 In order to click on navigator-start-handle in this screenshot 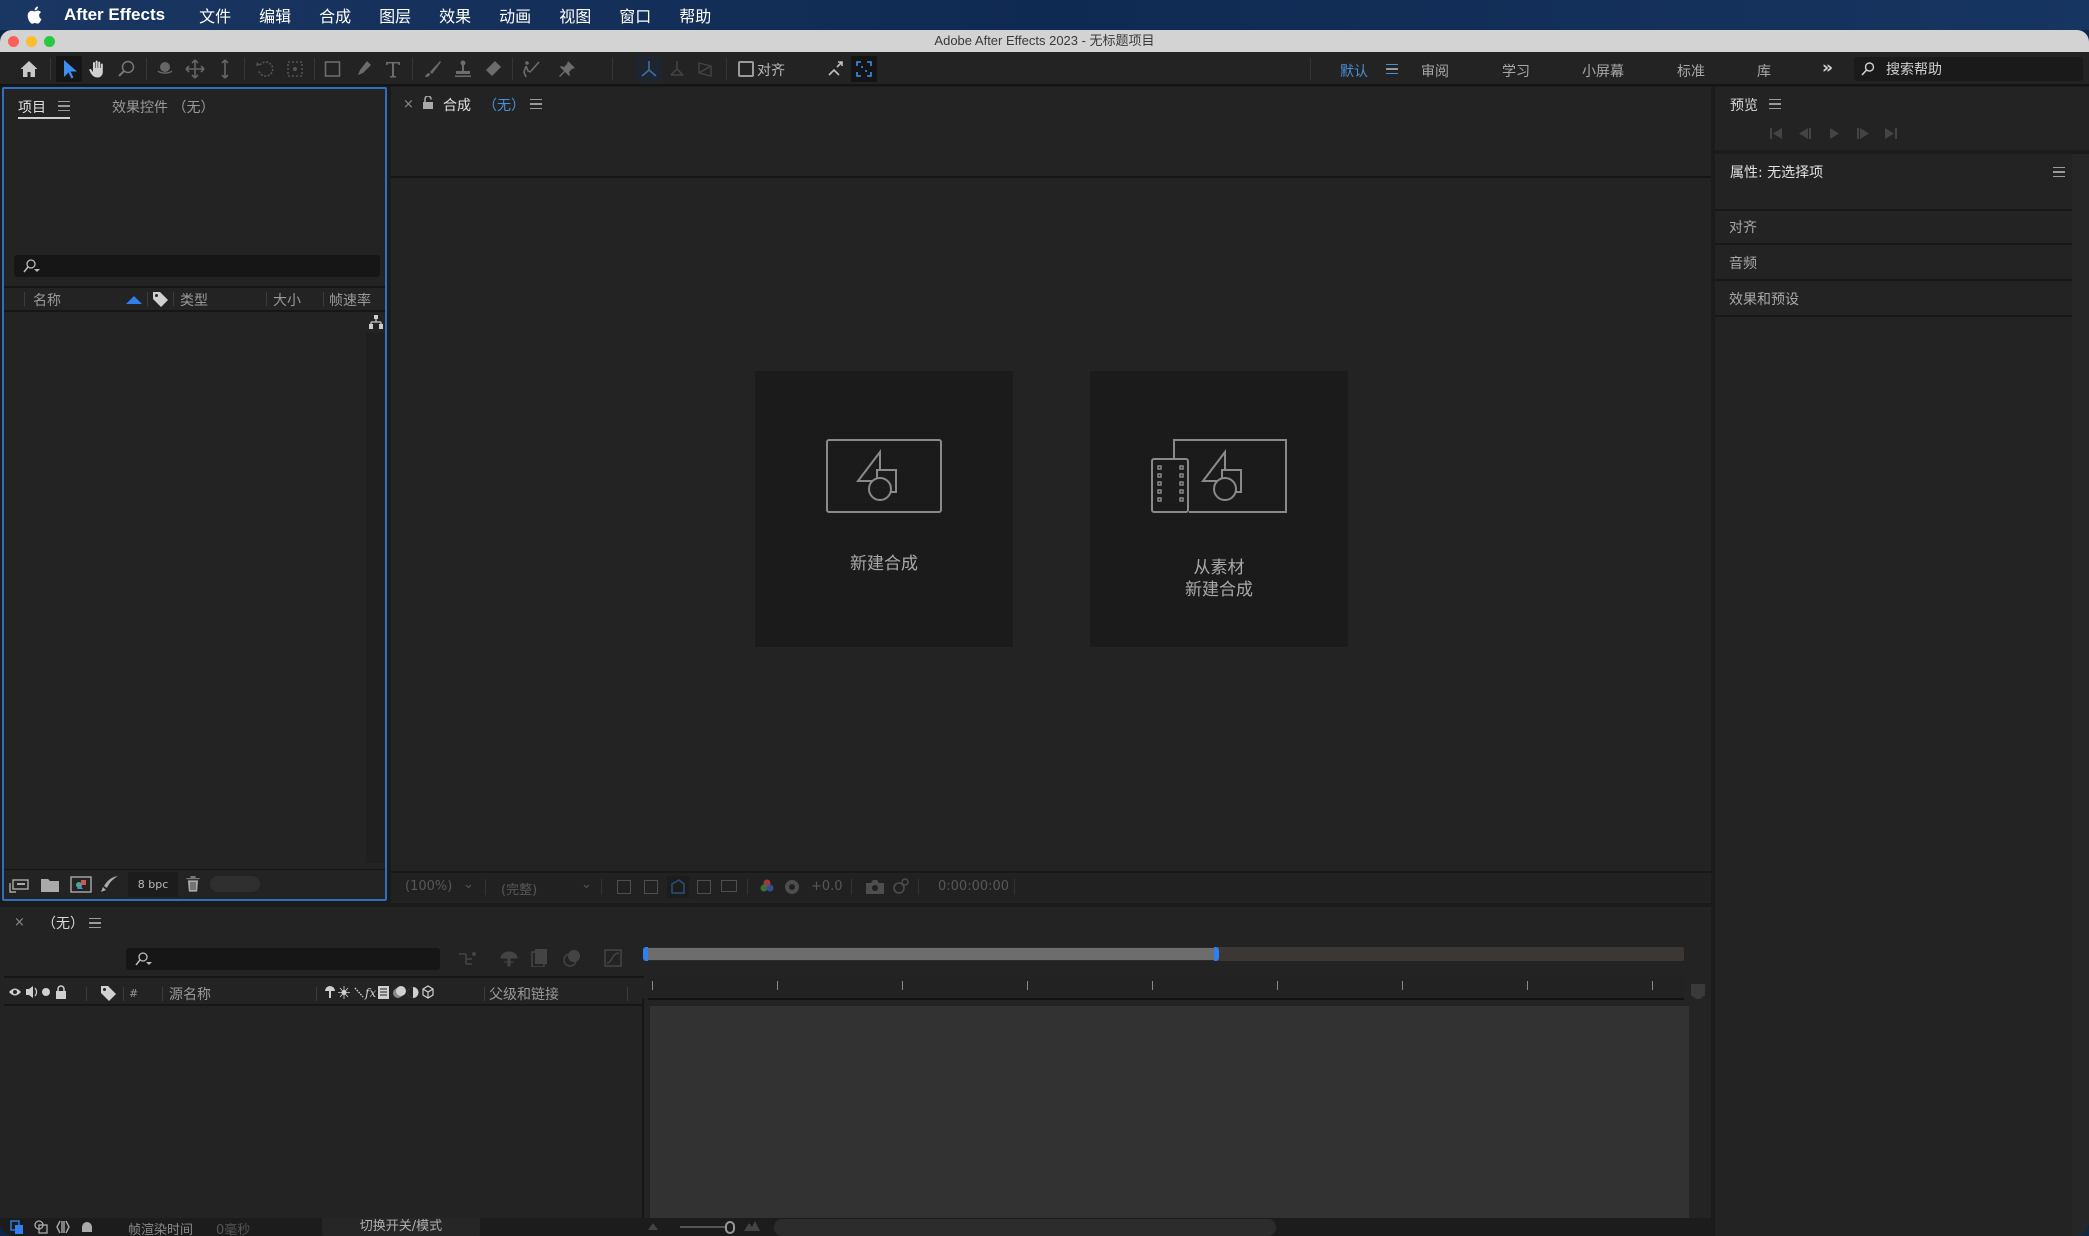, I will do `click(645, 954)`.